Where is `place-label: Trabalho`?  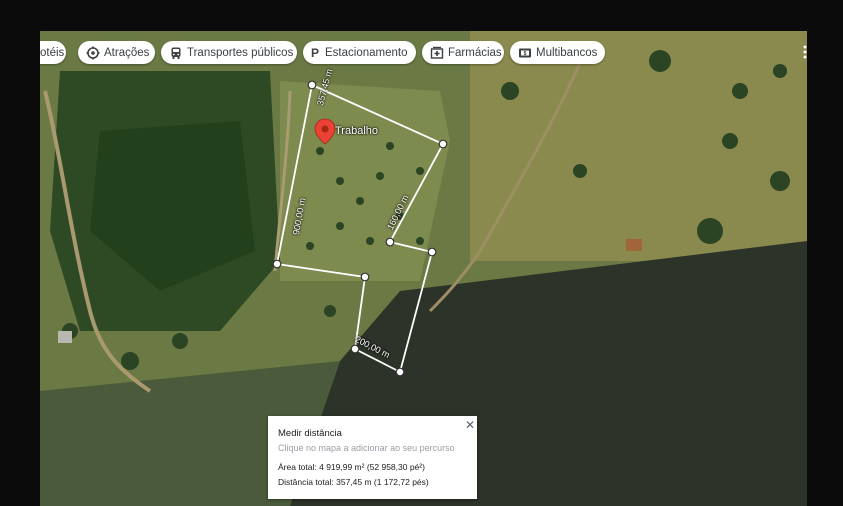 place-label: Trabalho is located at coordinates (356, 131).